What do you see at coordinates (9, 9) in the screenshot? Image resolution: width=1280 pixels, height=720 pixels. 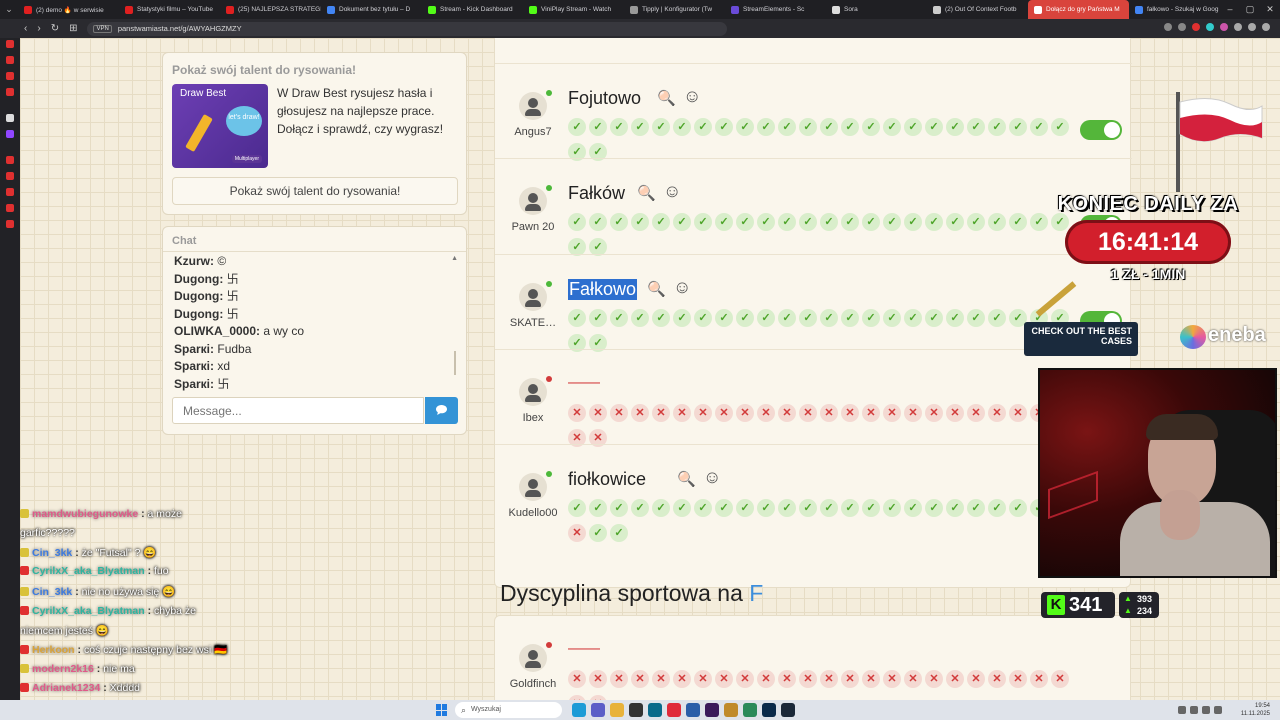 I see `tab-menu-icon: ⌄` at bounding box center [9, 9].